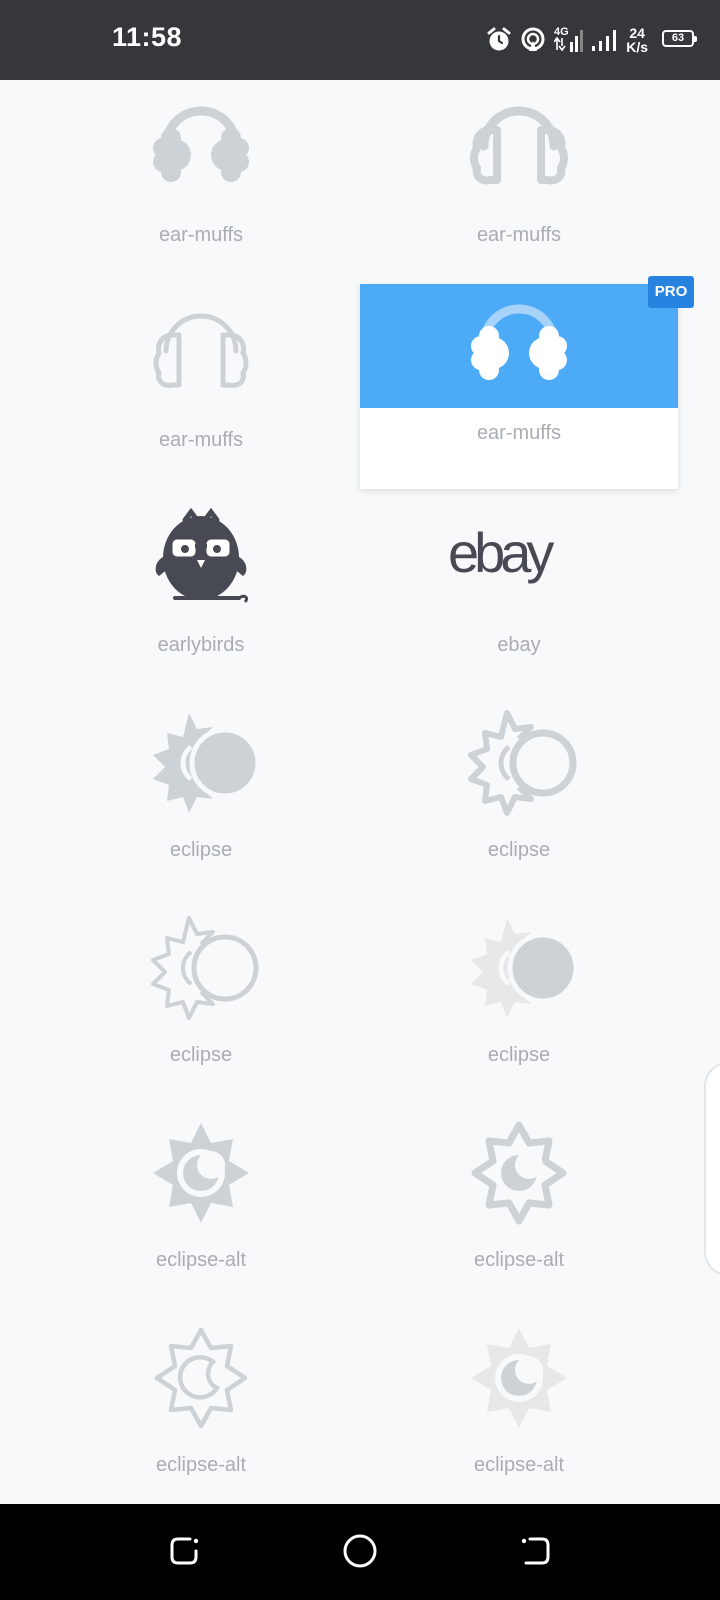 The height and width of the screenshot is (1600, 720). Describe the element at coordinates (499, 39) in the screenshot. I see `alarm-icon` at that location.